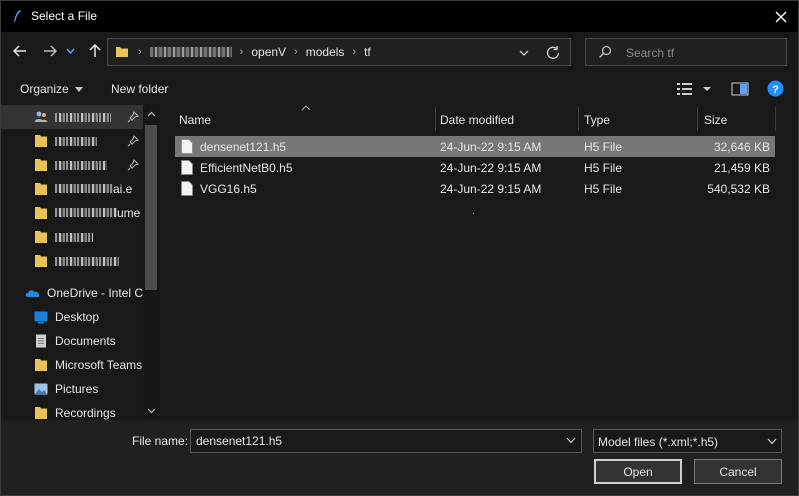 The width and height of the screenshot is (799, 496). What do you see at coordinates (325, 52) in the screenshot?
I see `breadcrumb-item-models: models` at bounding box center [325, 52].